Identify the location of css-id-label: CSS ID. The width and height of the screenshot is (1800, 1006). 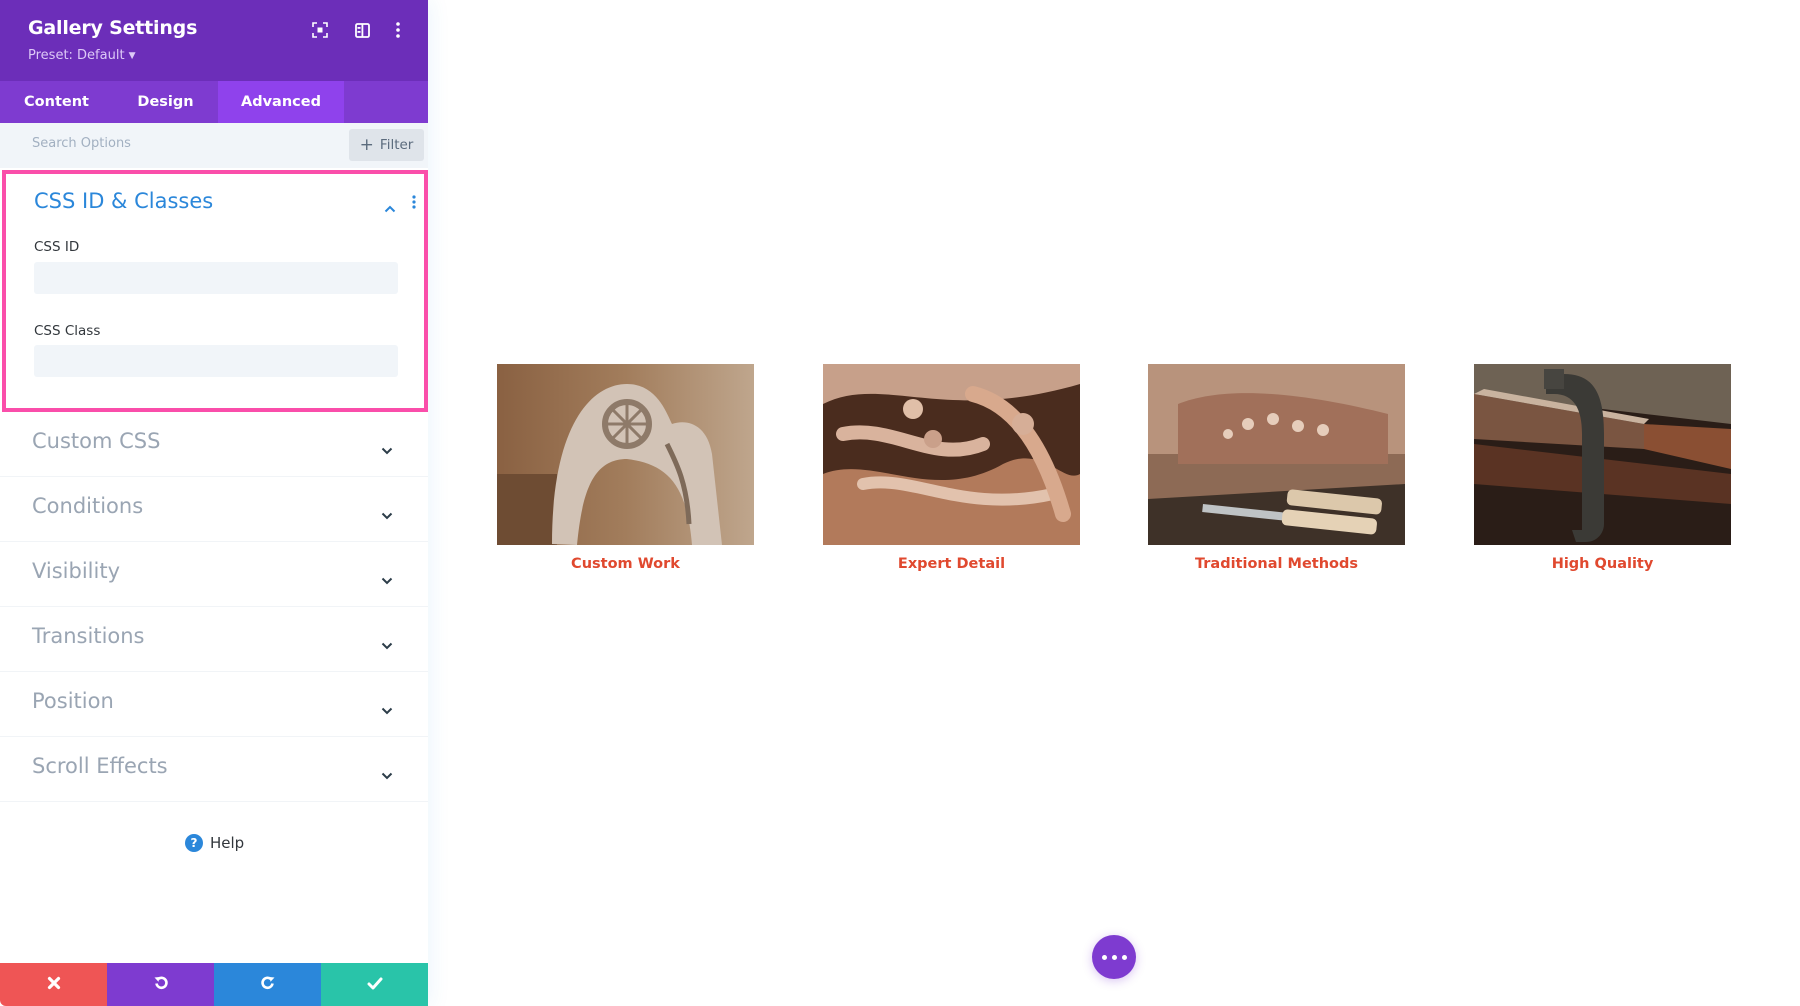
(57, 247).